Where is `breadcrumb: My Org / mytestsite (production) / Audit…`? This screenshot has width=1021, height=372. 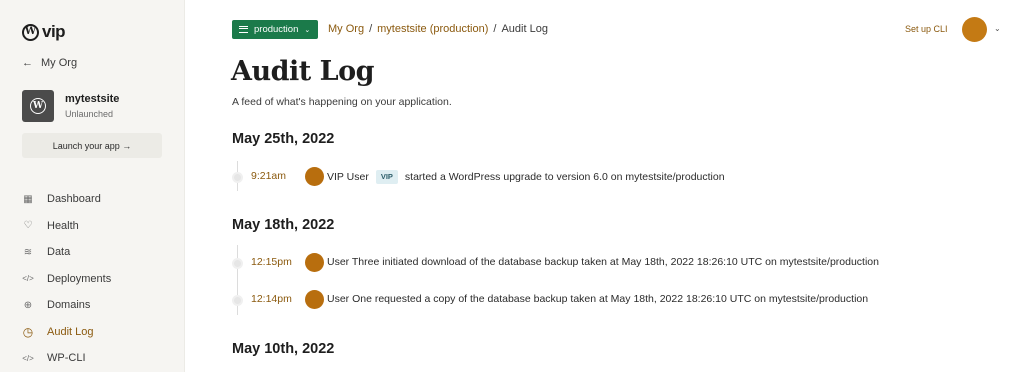 breadcrumb: My Org / mytestsite (production) / Audit… is located at coordinates (438, 29).